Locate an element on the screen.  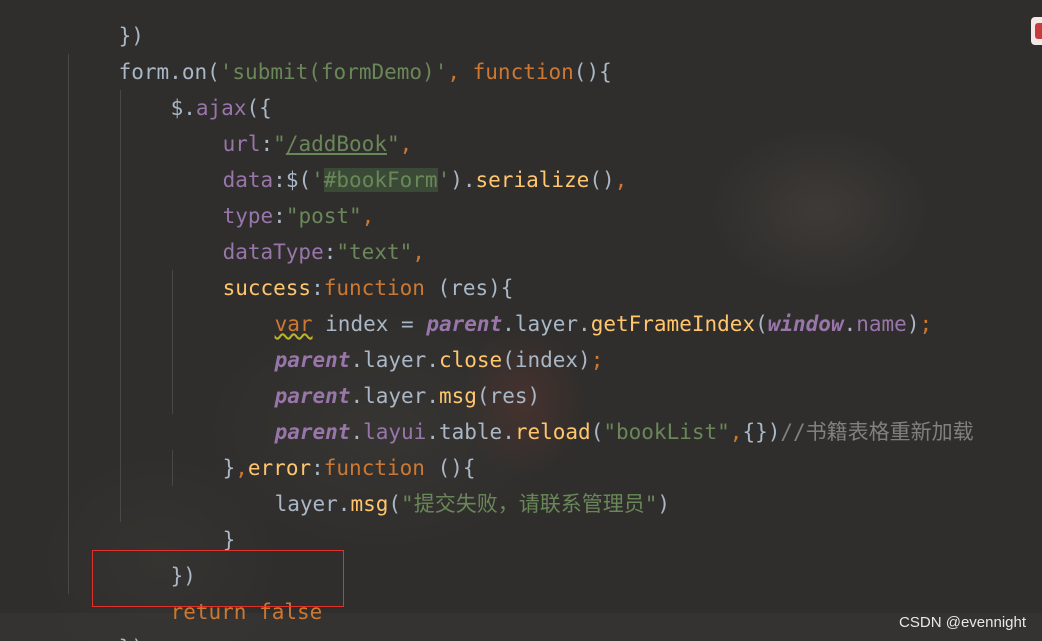
indent-guide is located at coordinates (68, 324).